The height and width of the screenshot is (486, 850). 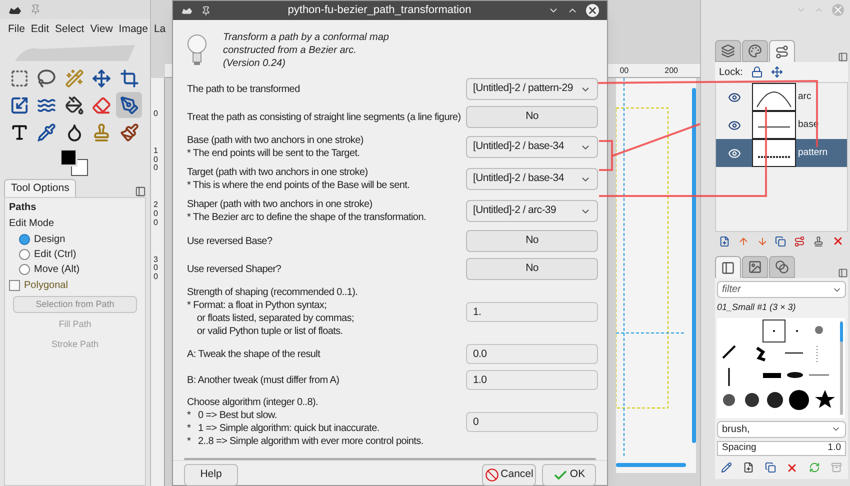 I want to click on dashed-square-icon, so click(x=19, y=78).